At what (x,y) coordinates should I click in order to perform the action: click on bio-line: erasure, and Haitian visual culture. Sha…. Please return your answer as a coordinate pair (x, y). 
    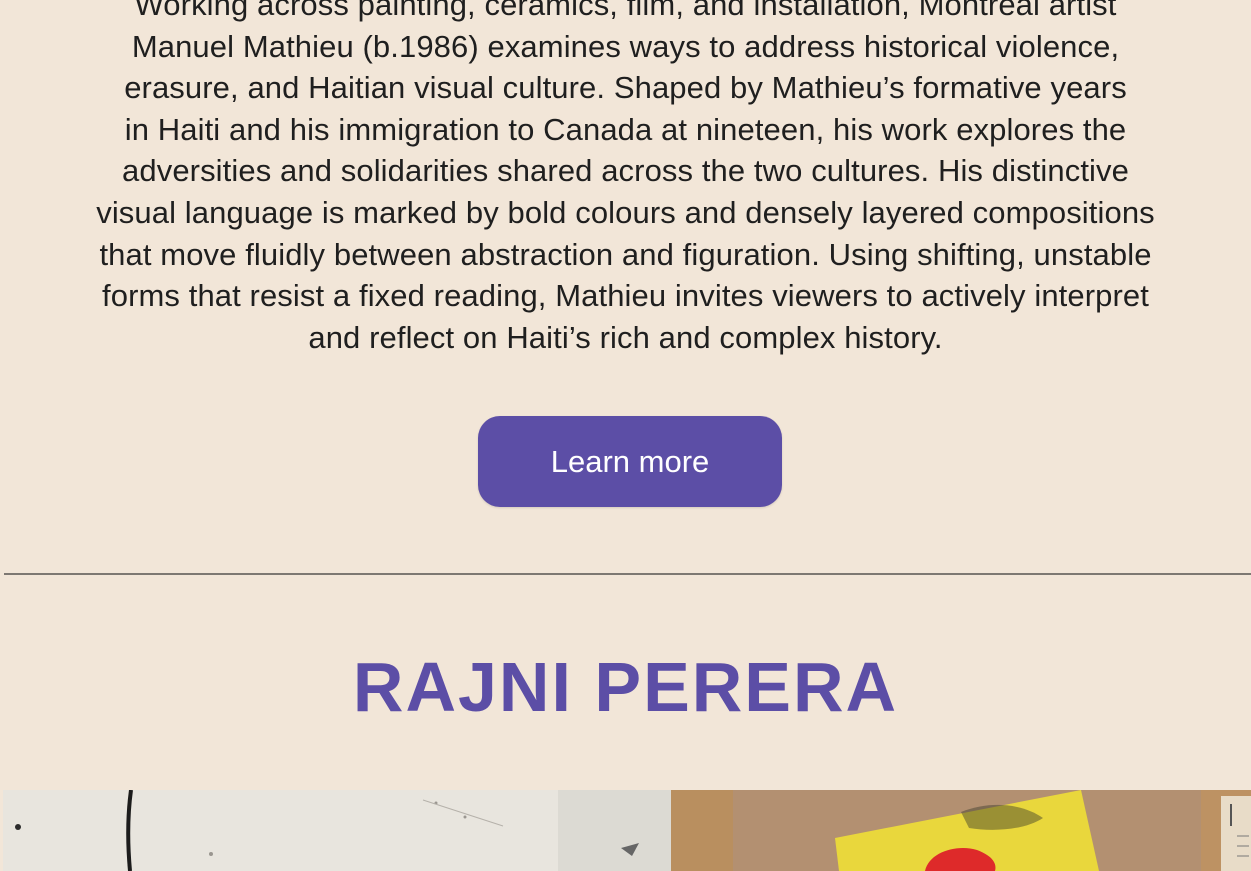
    Looking at the image, I should click on (625, 88).